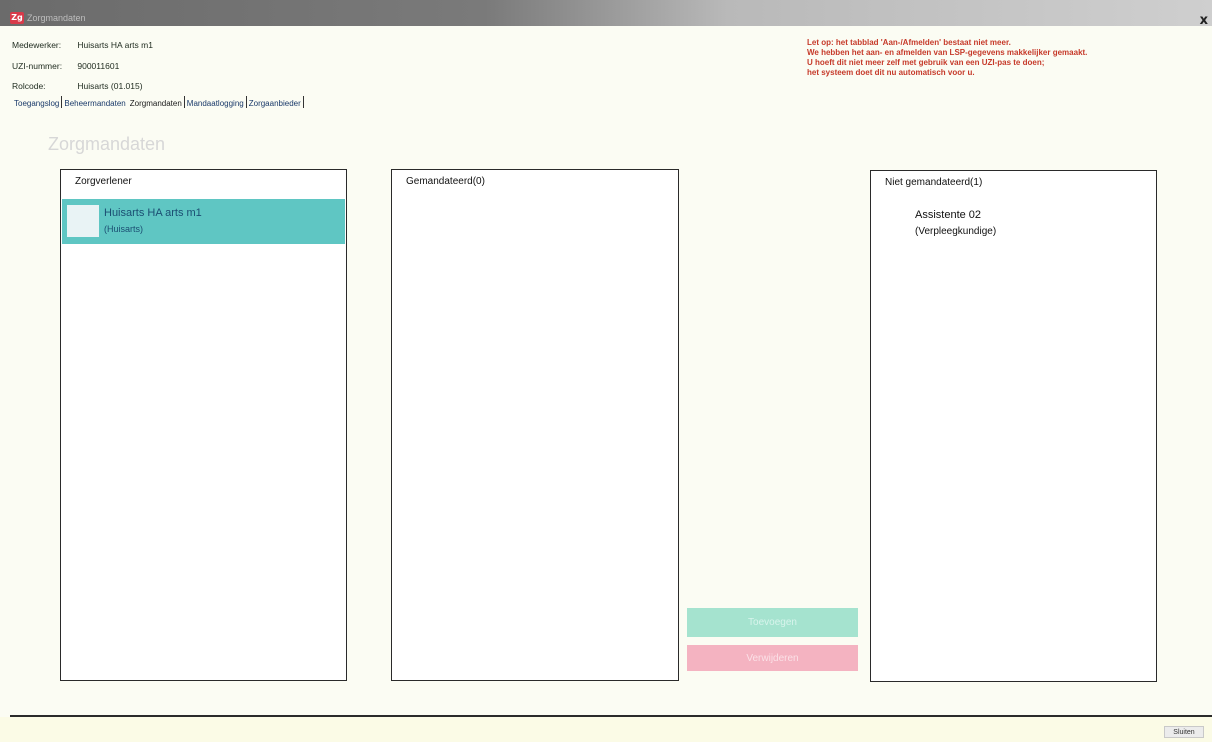 The width and height of the screenshot is (1212, 742). I want to click on medewerker-label: Medewerker:, so click(37, 45).